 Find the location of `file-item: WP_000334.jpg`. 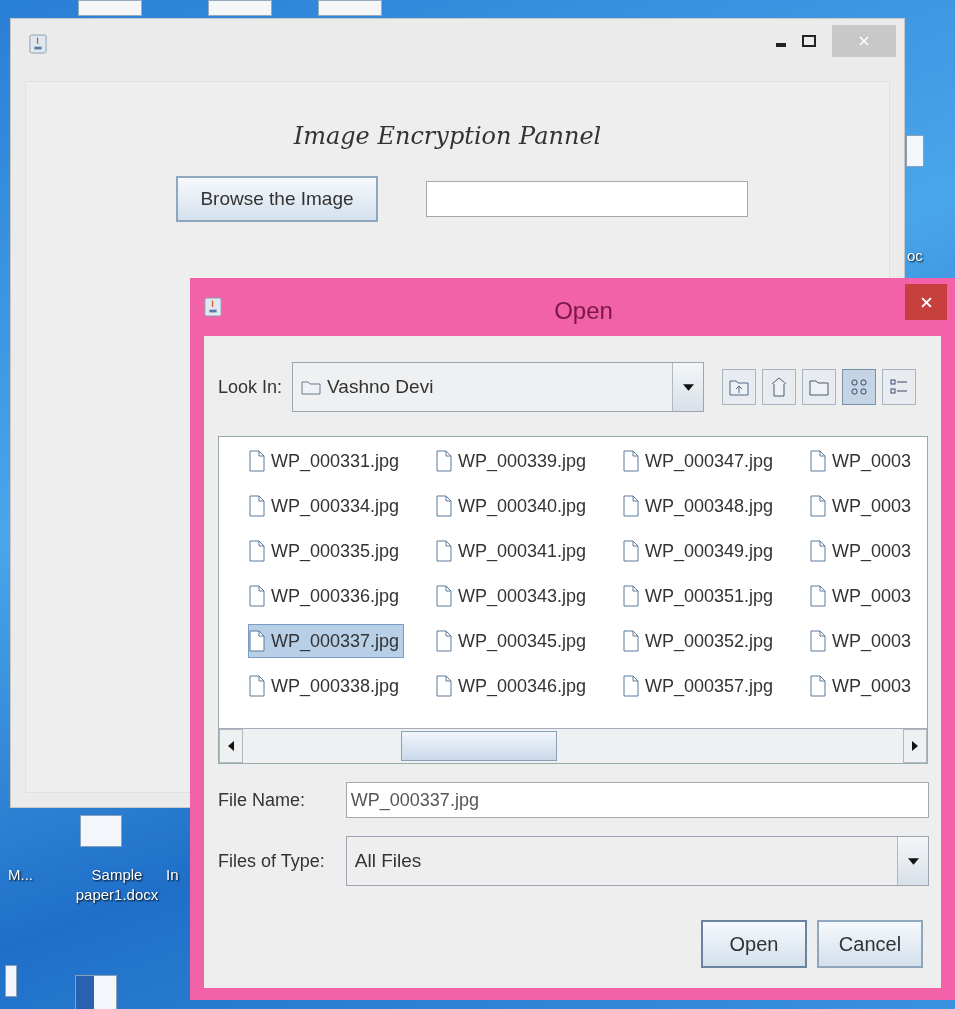

file-item: WP_000334.jpg is located at coordinates (326, 506).